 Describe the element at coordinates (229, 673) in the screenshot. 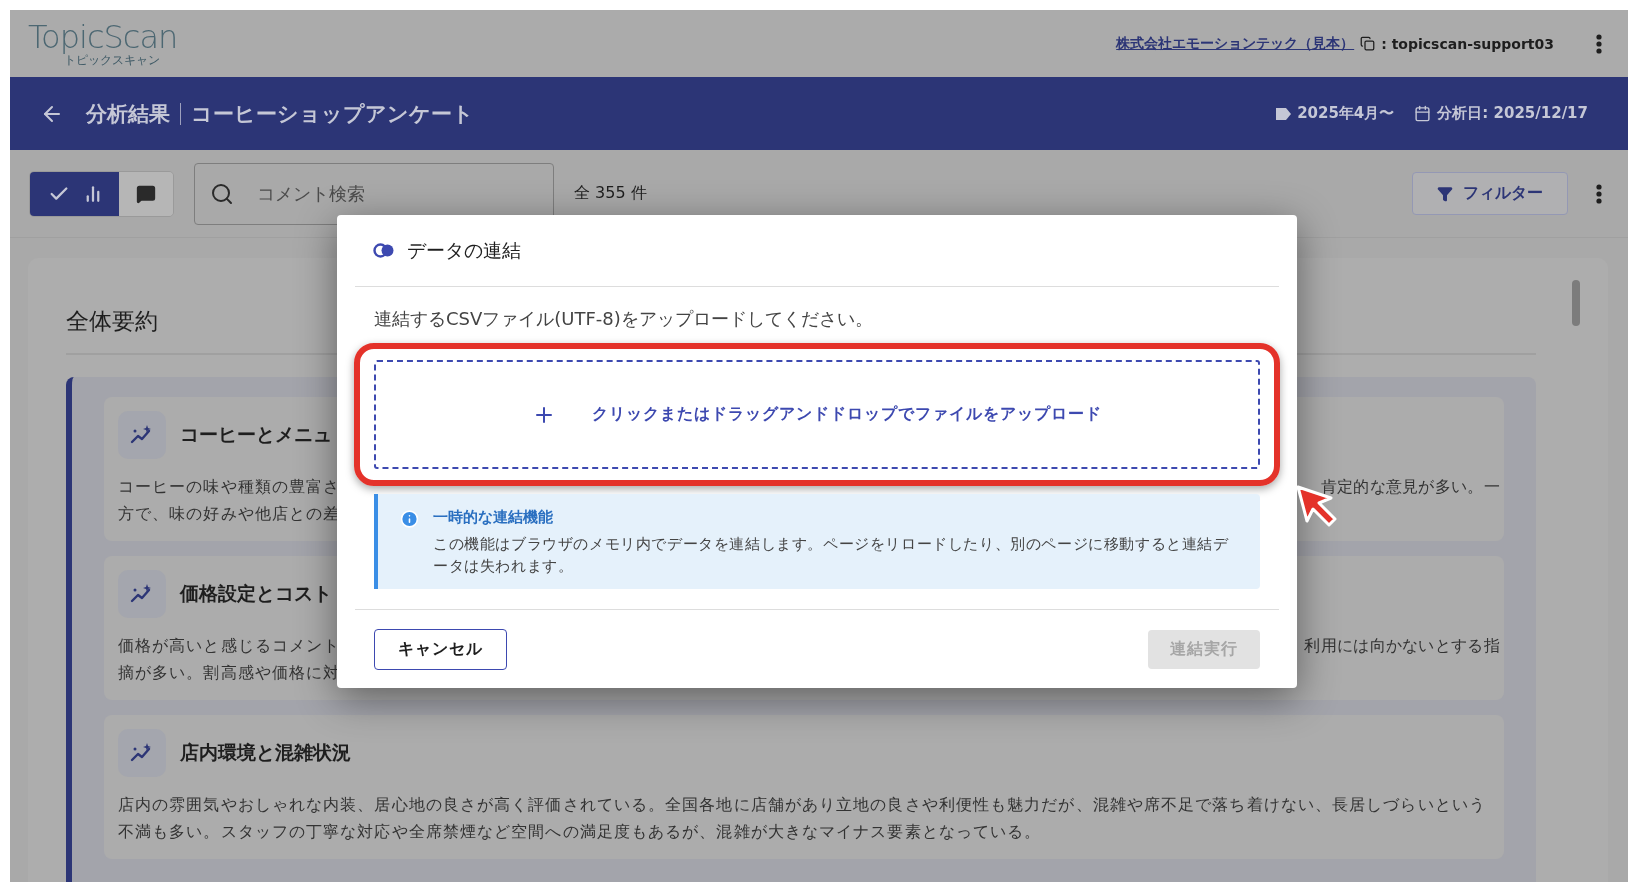

I see `topic-summary-line: 摘が多い。割高感や価格に対` at that location.